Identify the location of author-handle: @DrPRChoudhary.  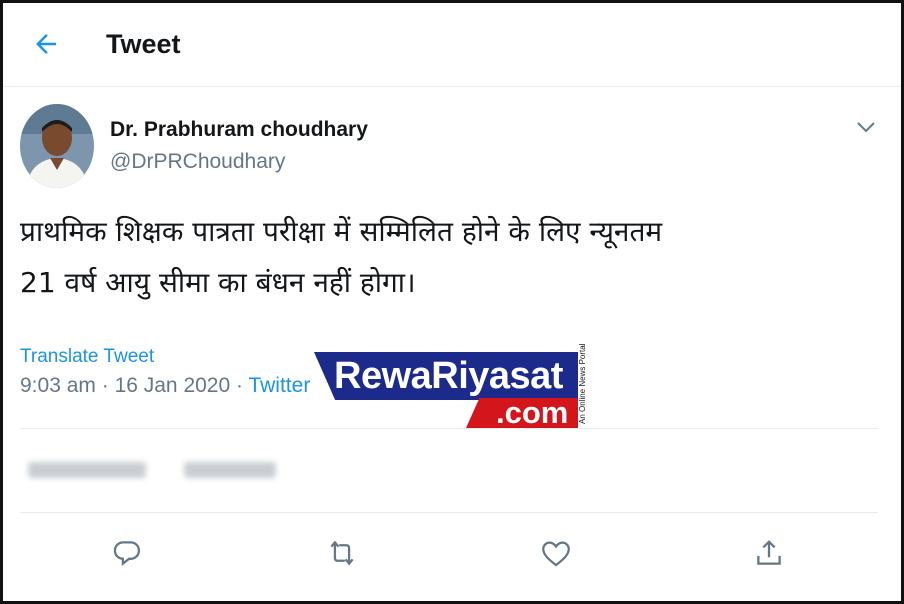
(197, 162).